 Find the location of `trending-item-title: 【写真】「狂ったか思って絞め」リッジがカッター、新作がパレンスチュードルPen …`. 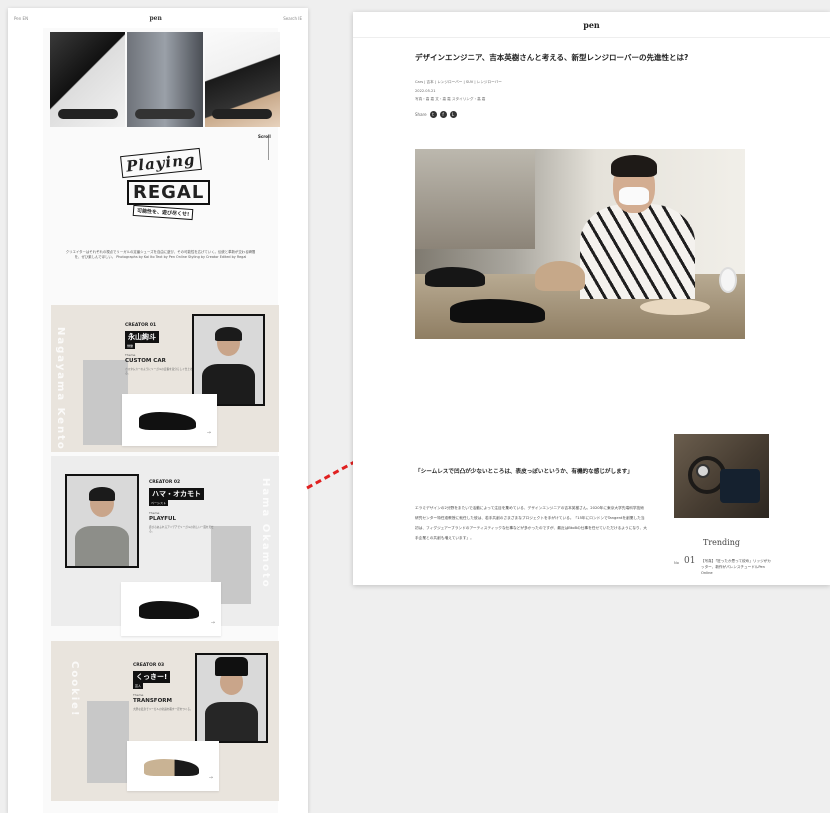

trending-item-title: 【写真】「狂ったか思って絞め」リッジがカッター、新作がパレンスチュードルPen … is located at coordinates (736, 567).